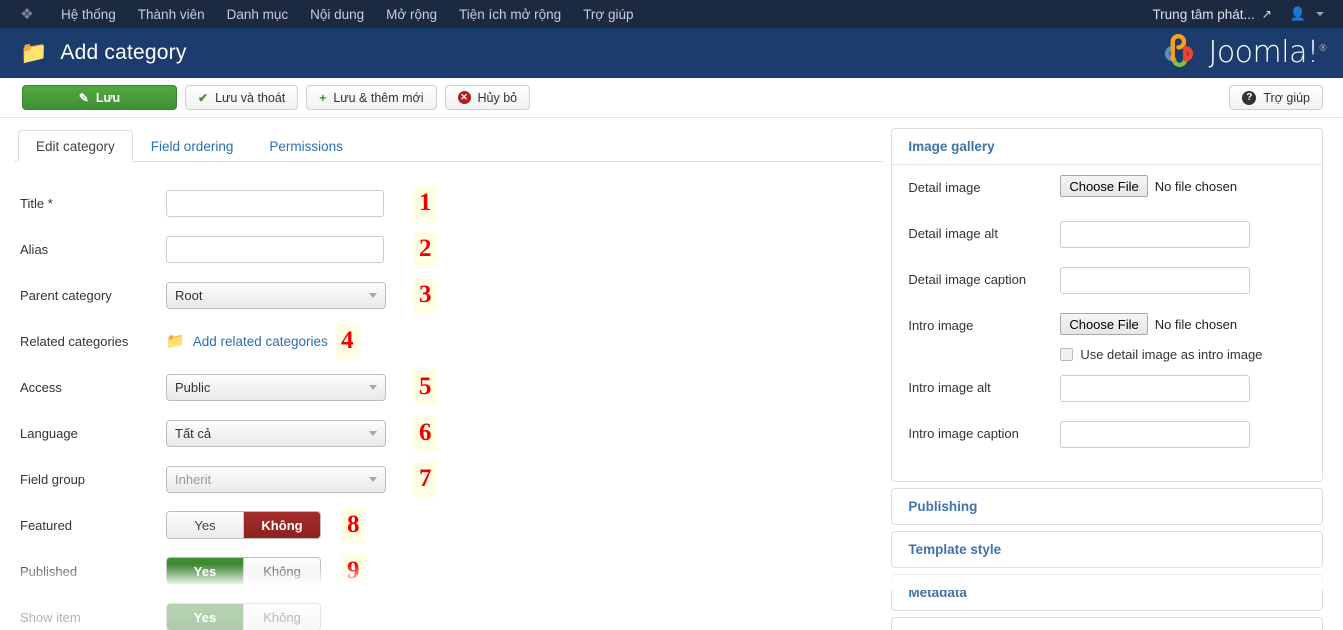  What do you see at coordinates (281, 617) in the screenshot?
I see `show-item-toggle-no: Không` at bounding box center [281, 617].